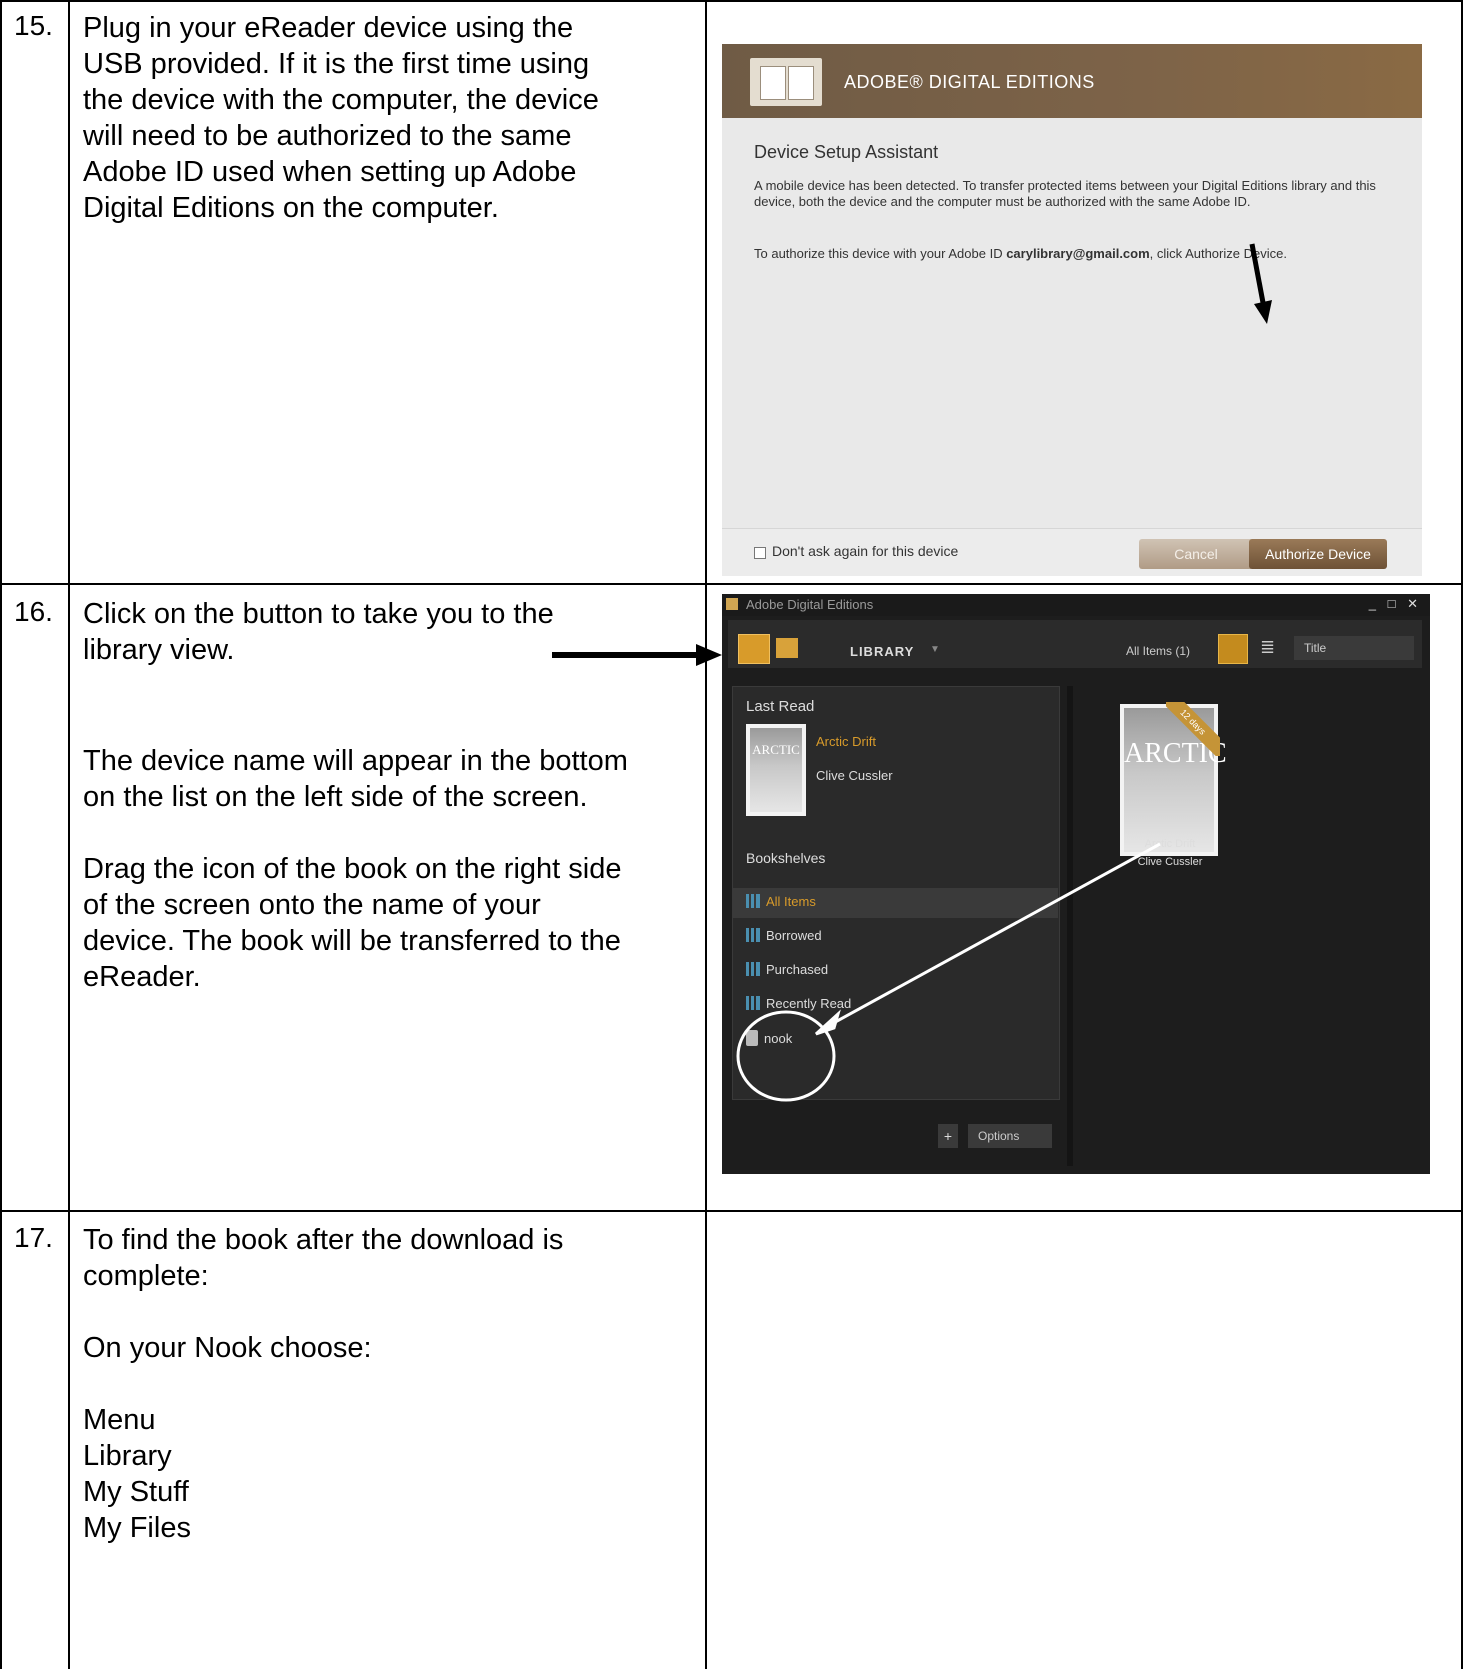 Image resolution: width=1465 pixels, height=1669 pixels. What do you see at coordinates (1318, 554) in the screenshot?
I see `authorize-device-button: Authorize Device` at bounding box center [1318, 554].